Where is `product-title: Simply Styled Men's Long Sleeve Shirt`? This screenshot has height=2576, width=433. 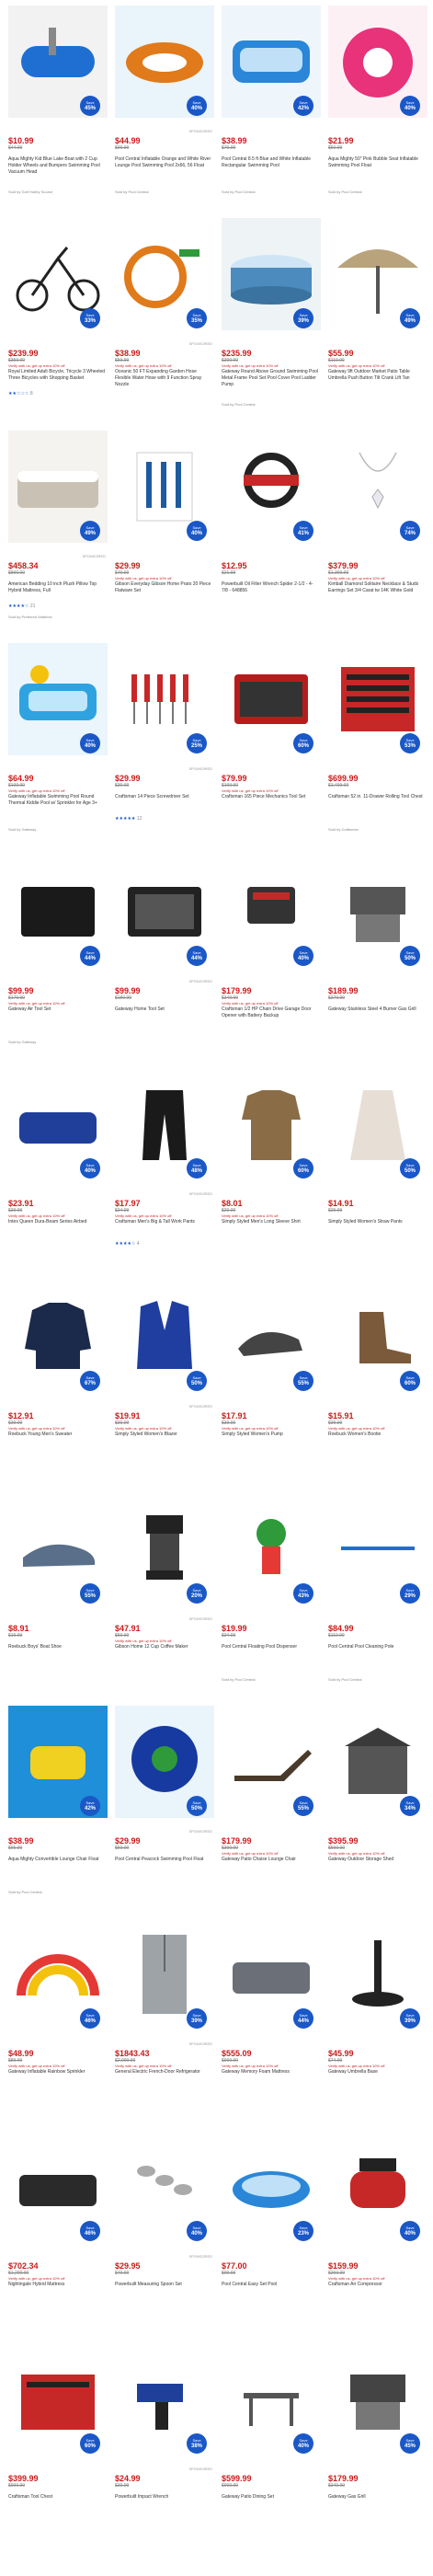
product-title: Simply Styled Men's Long Sleeve Shirt is located at coordinates (270, 1222).